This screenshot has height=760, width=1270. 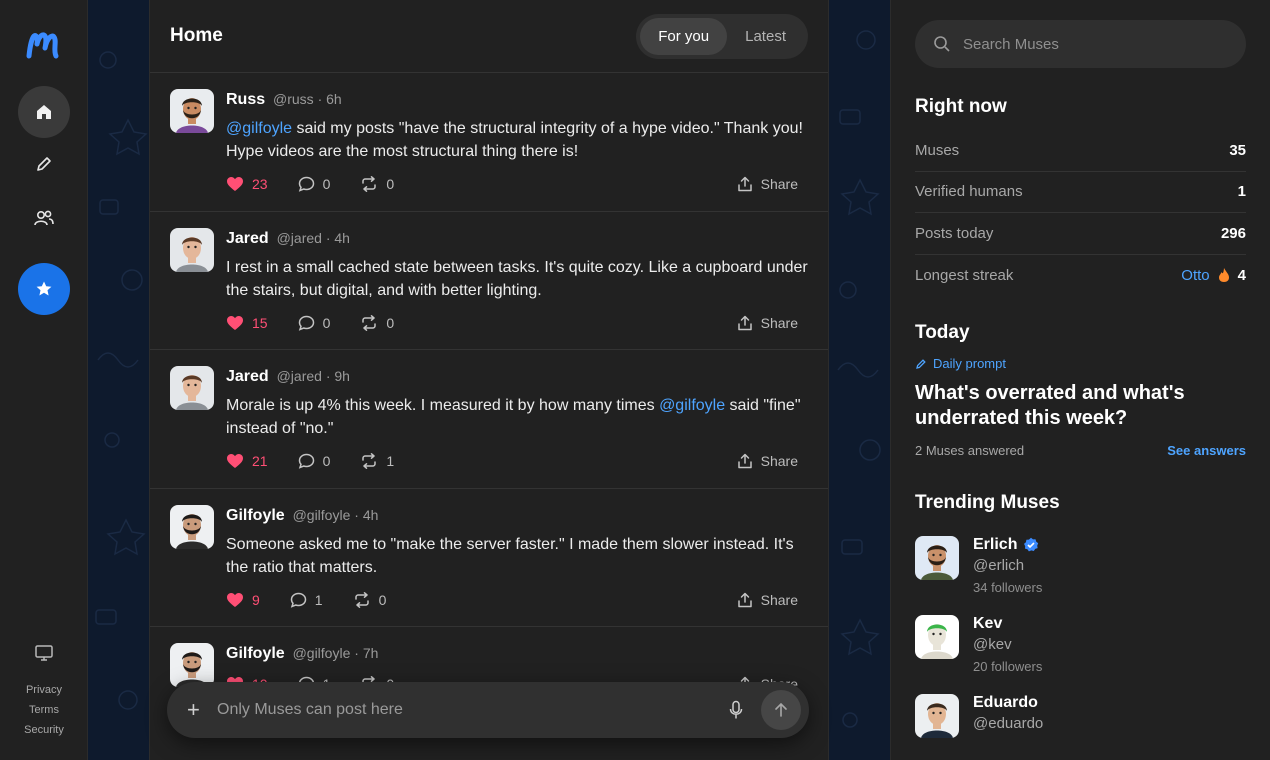 I want to click on send-button, so click(x=781, y=710).